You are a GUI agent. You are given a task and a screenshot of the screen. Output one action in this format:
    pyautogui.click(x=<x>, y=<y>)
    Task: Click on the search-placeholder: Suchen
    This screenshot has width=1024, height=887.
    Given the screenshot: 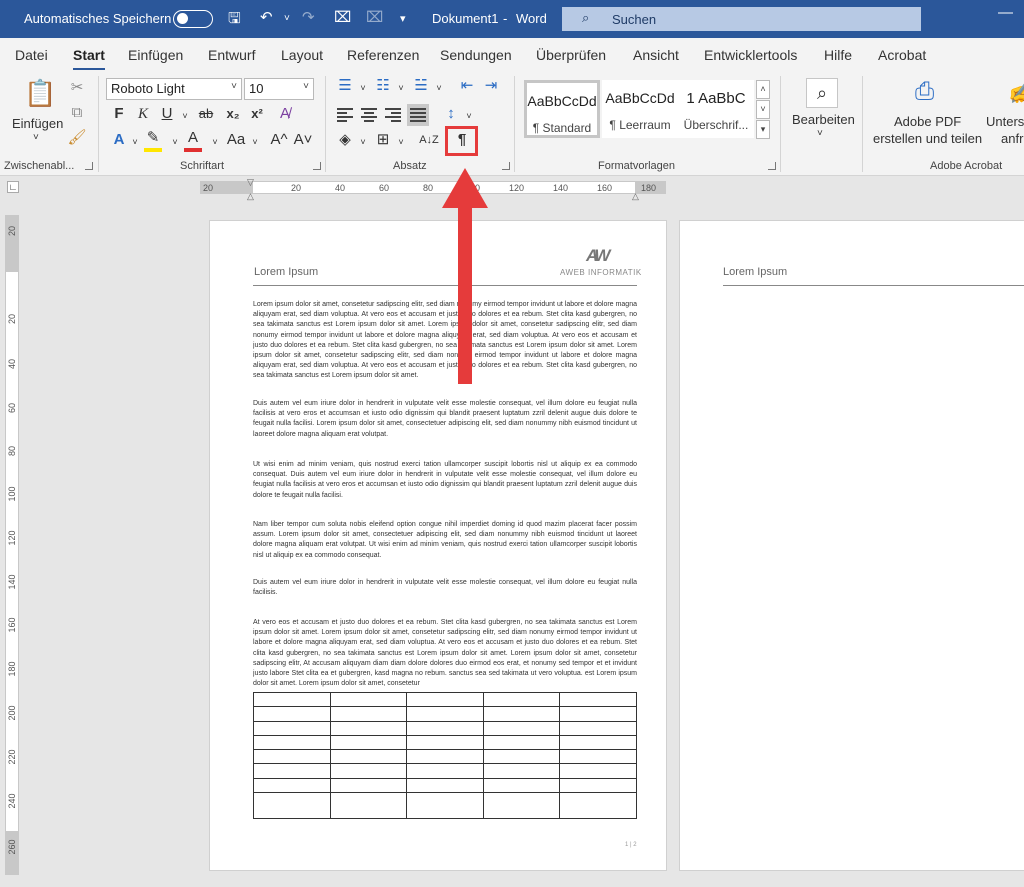 What is the action you would take?
    pyautogui.click(x=634, y=19)
    